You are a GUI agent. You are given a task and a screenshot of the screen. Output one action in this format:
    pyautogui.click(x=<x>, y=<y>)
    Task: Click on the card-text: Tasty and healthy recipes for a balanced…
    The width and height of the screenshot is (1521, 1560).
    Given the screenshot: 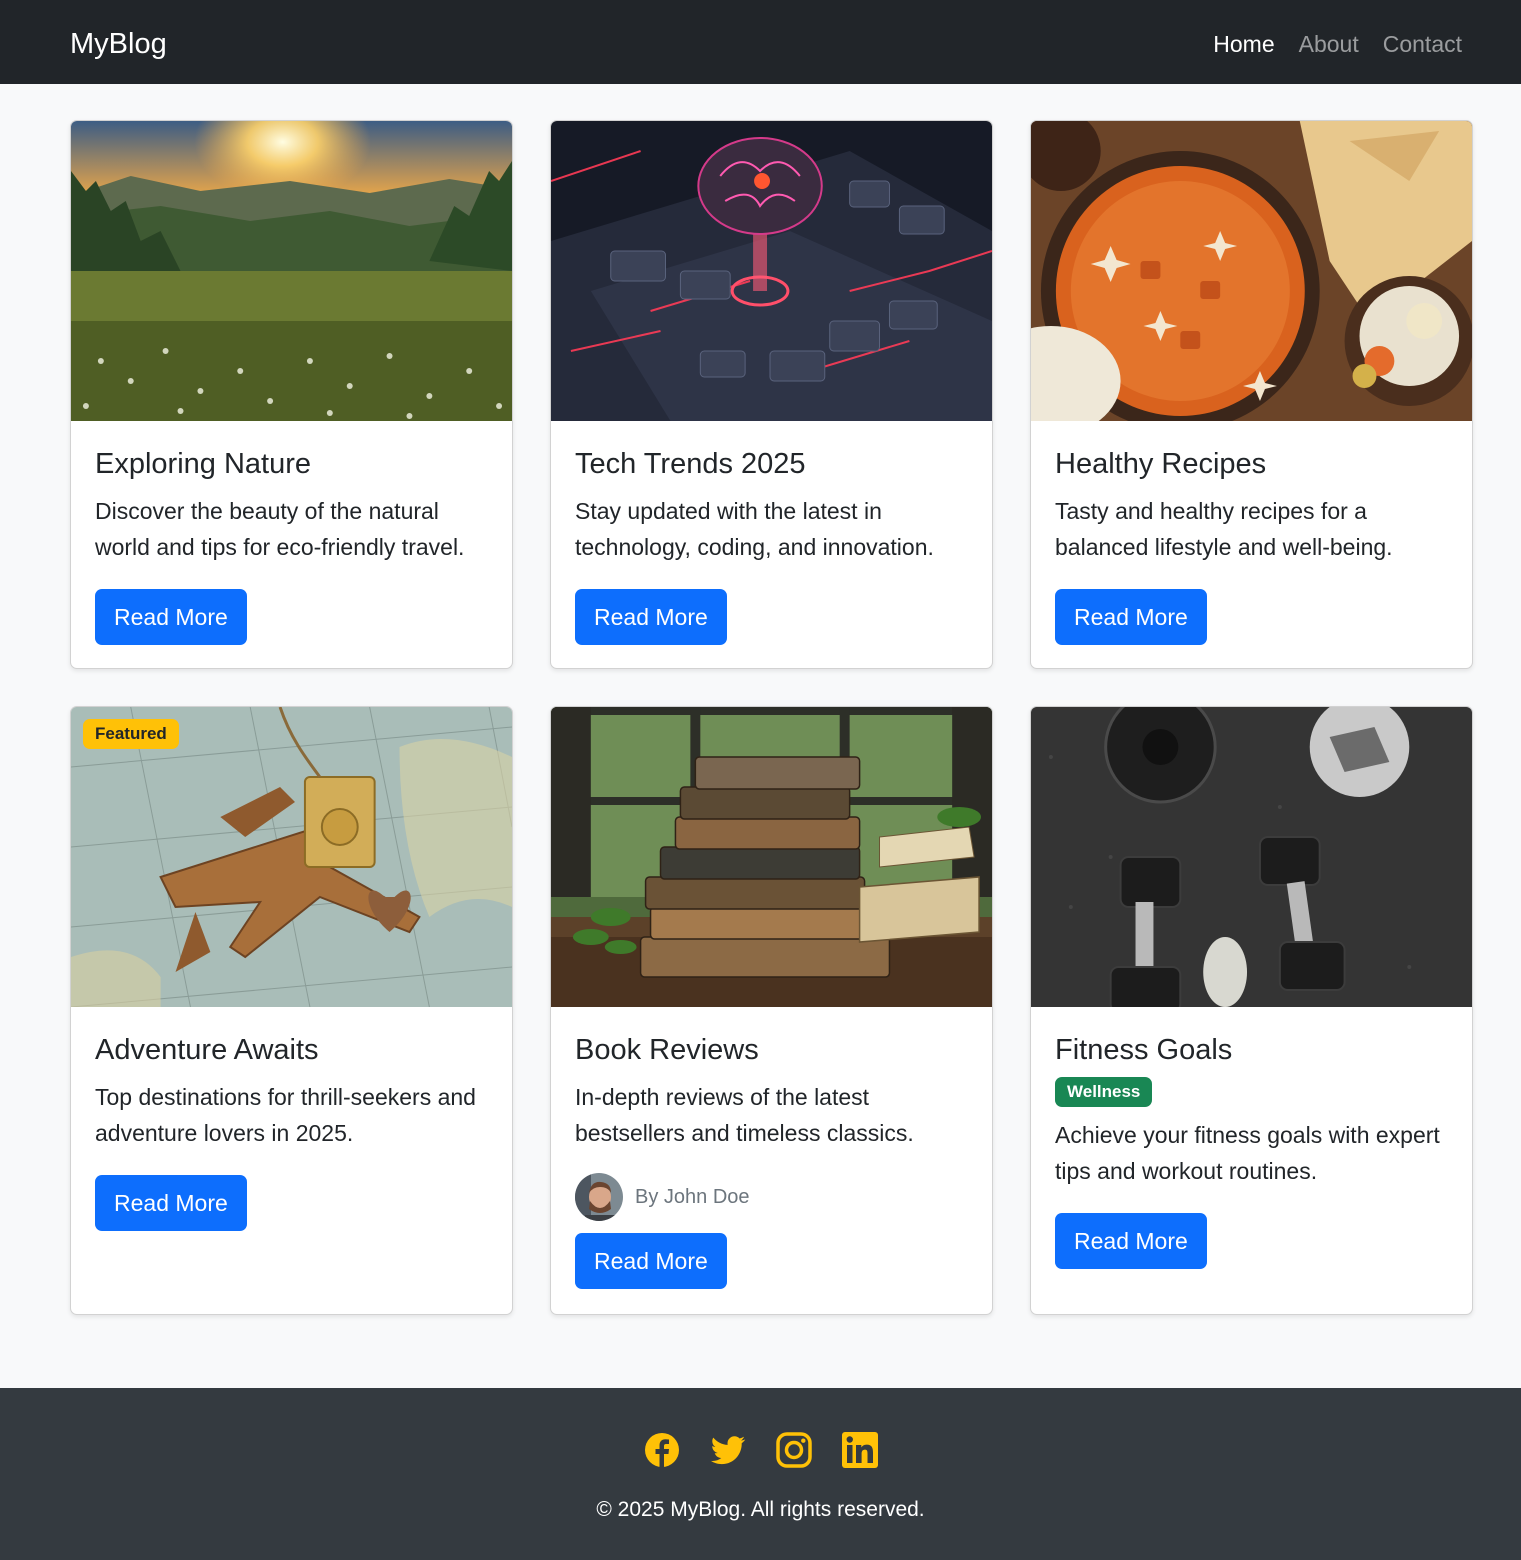 What is the action you would take?
    pyautogui.click(x=1224, y=529)
    